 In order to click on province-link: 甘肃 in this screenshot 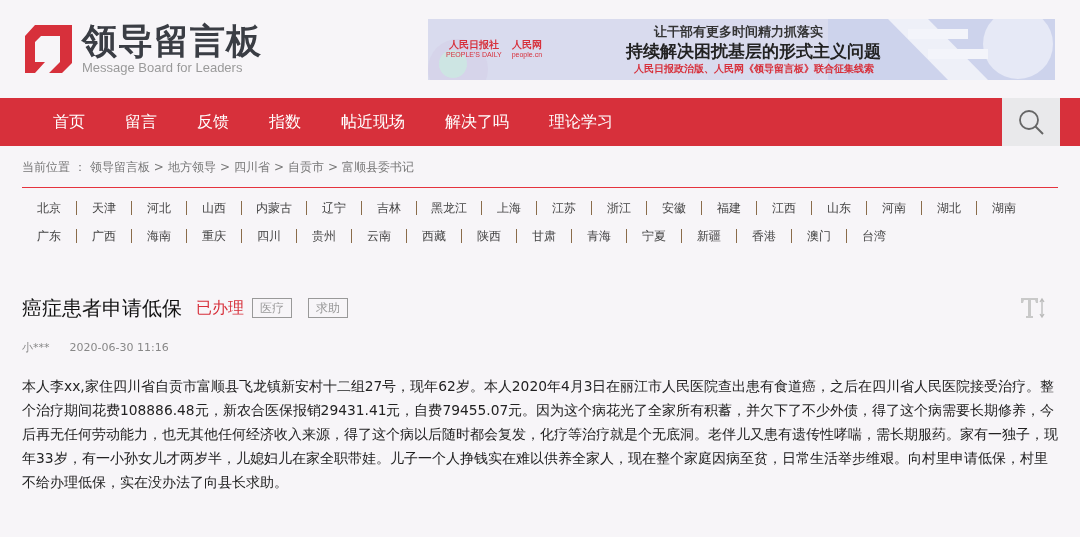, I will do `click(544, 236)`.